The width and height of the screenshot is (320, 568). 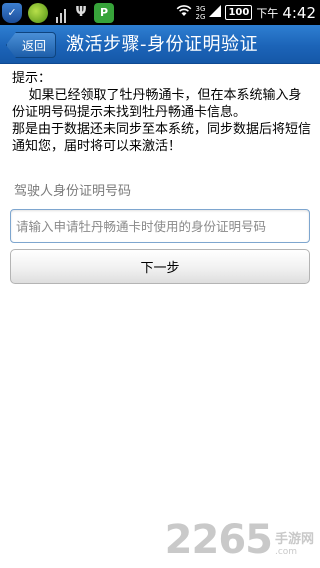 I want to click on shield-app-icon: ✓, so click(x=12, y=12).